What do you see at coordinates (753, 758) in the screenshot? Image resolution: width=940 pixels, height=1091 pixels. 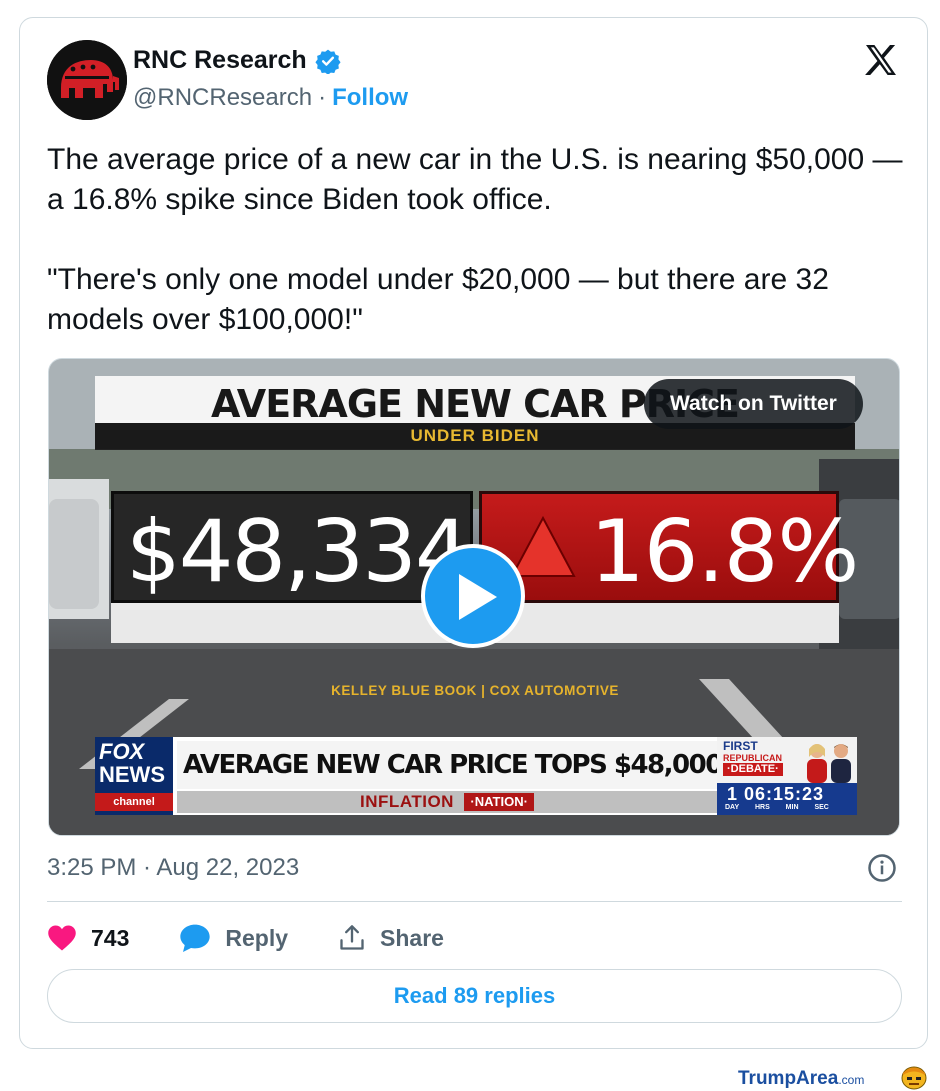 I see `debate-line2: REPUBLICAN` at bounding box center [753, 758].